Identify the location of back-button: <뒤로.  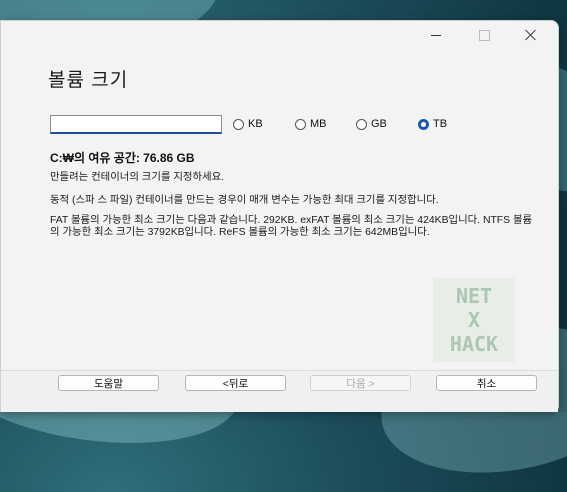
(235, 383).